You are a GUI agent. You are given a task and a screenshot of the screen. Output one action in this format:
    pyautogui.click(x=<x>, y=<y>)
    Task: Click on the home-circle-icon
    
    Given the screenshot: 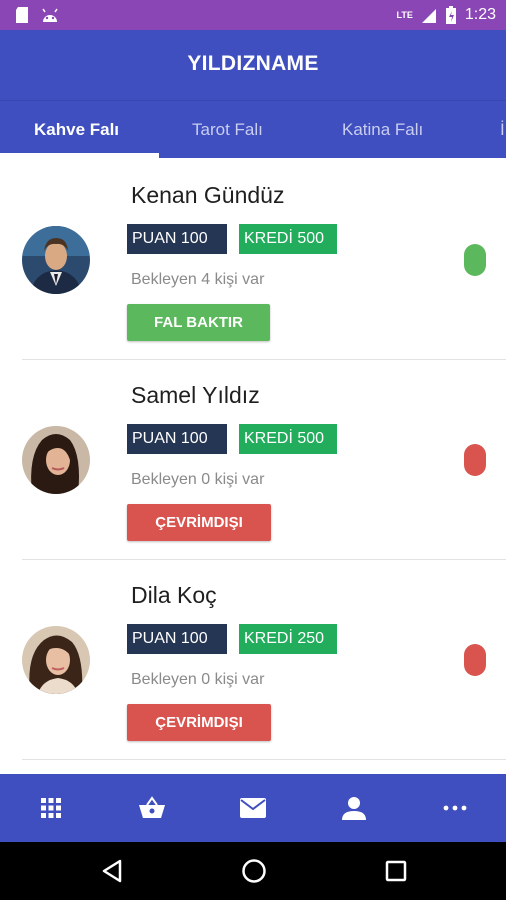 What is the action you would take?
    pyautogui.click(x=254, y=871)
    